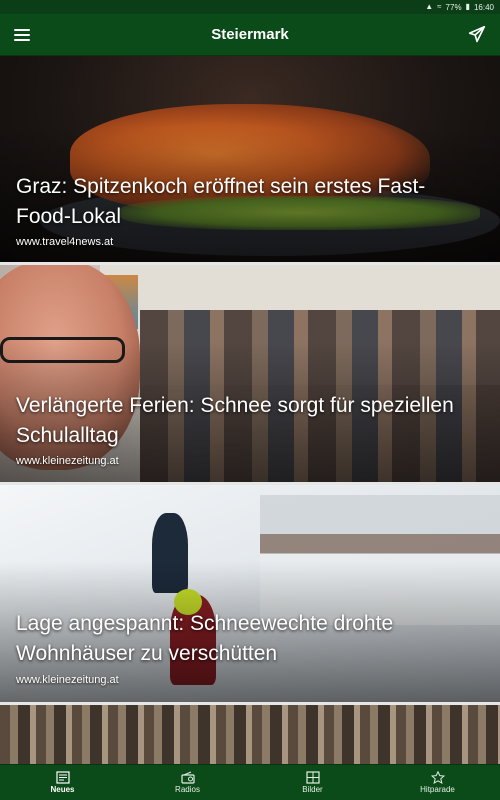  Describe the element at coordinates (312, 777) in the screenshot. I see `gallery-icon` at that location.